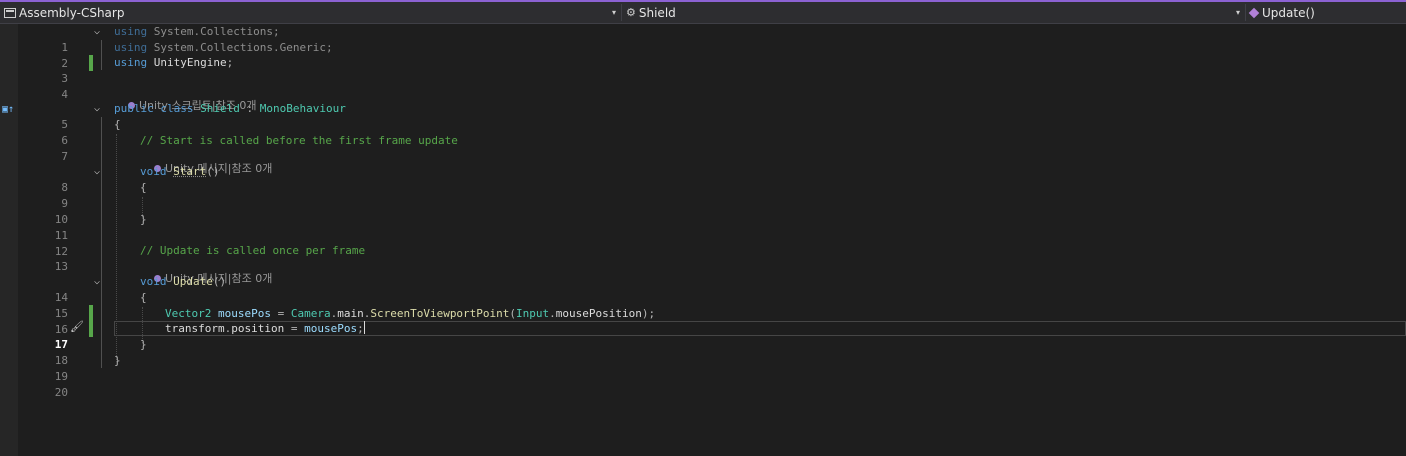 This screenshot has width=1406, height=456. Describe the element at coordinates (712, 243) in the screenshot. I see `code-line: 12` at that location.